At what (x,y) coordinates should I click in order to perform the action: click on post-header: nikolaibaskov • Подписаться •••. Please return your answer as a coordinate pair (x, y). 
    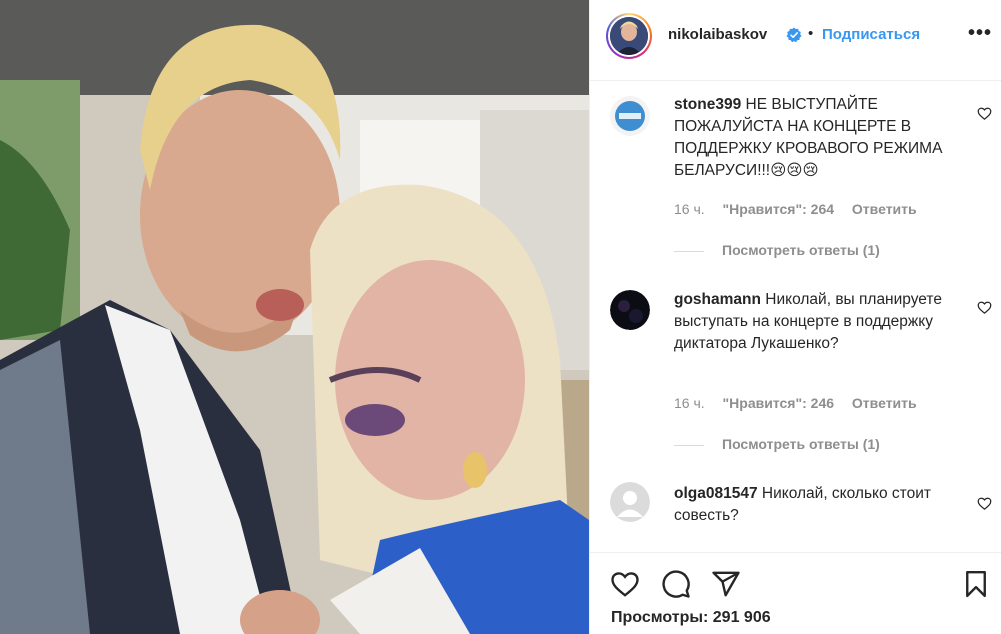
    Looking at the image, I should click on (795, 40).